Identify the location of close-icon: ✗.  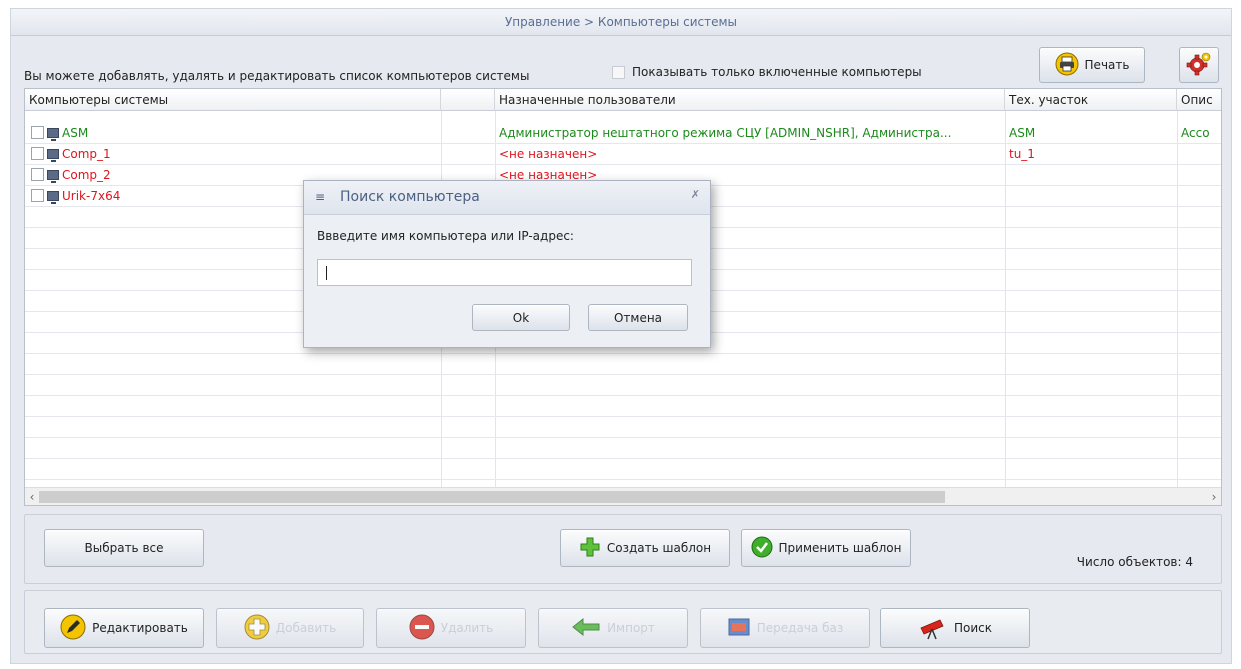
(695, 194).